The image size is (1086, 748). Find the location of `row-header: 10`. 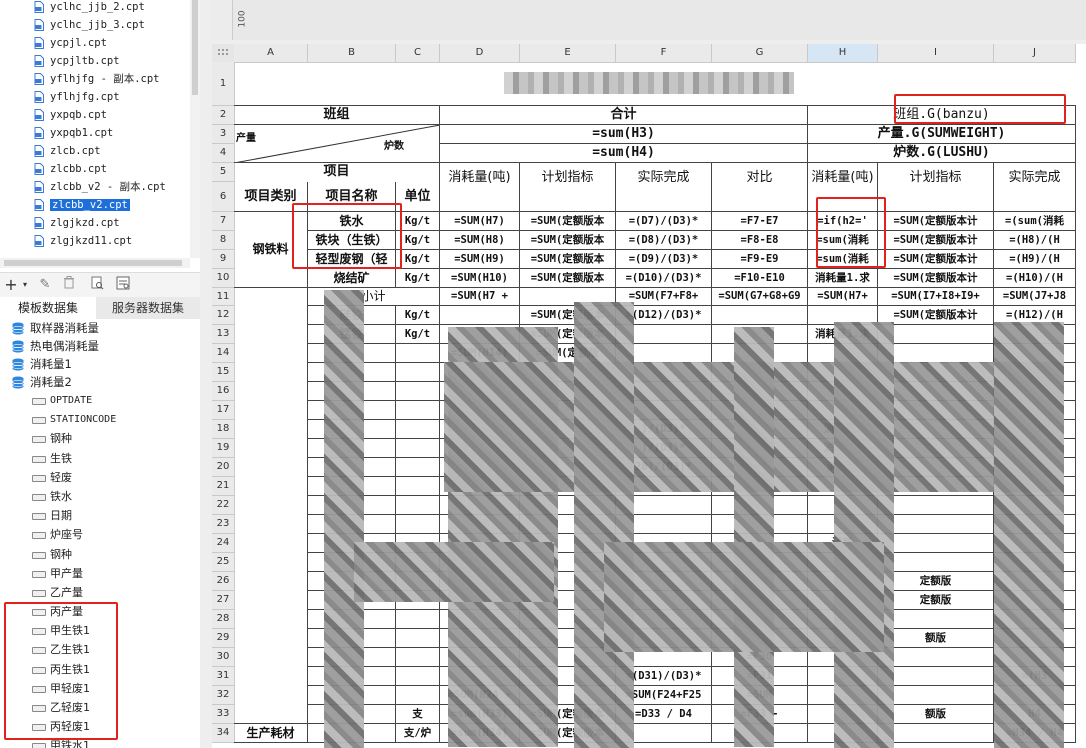

row-header: 10 is located at coordinates (223, 278).